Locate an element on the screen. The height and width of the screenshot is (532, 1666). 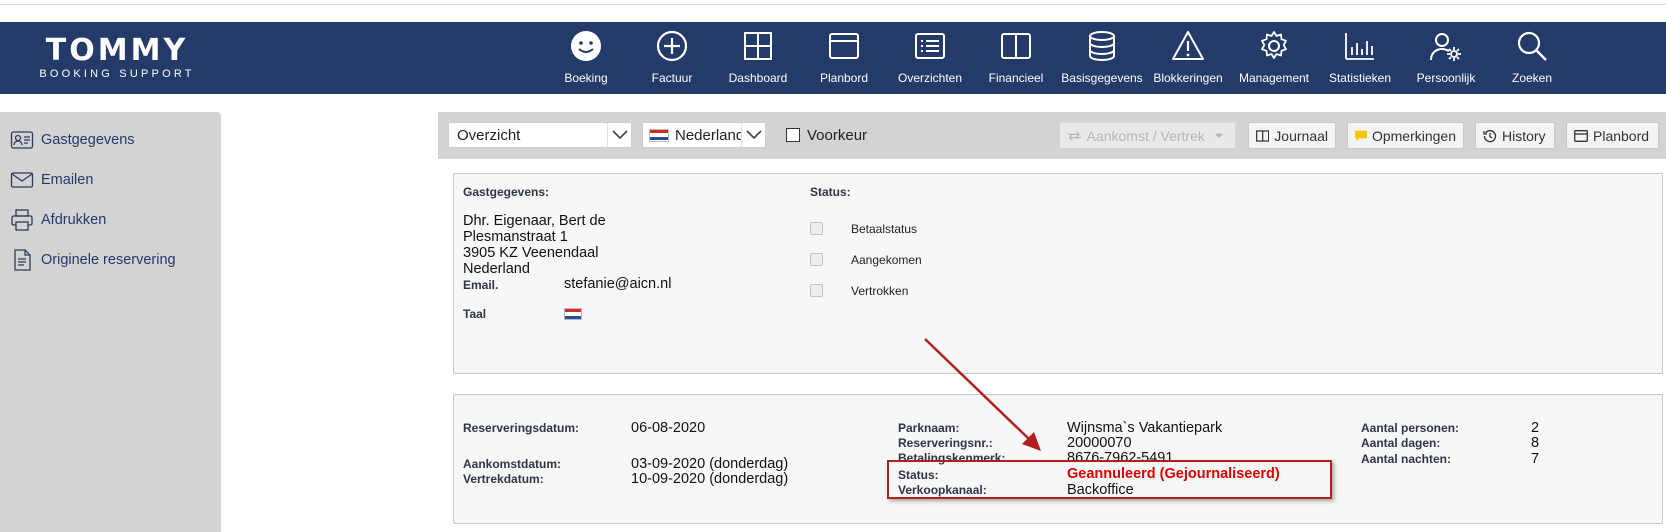
persons-value: 2 is located at coordinates (1535, 428).